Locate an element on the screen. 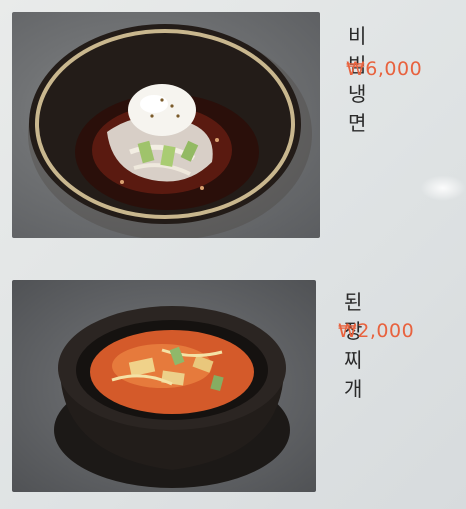 This screenshot has height=509, width=466. screen-glare is located at coordinates (443, 188).